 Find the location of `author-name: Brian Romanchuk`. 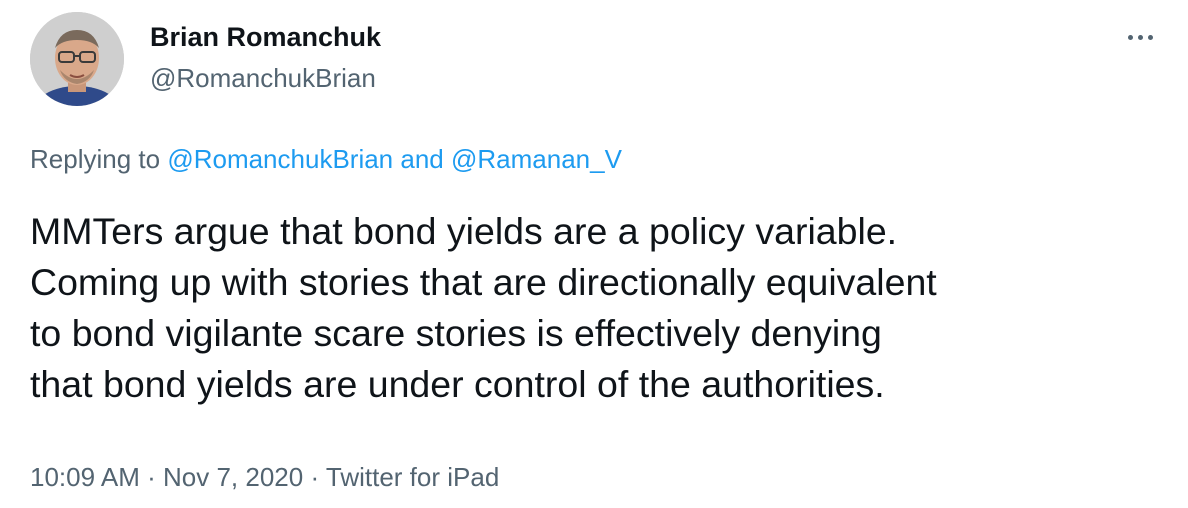

author-name: Brian Romanchuk is located at coordinates (265, 37).